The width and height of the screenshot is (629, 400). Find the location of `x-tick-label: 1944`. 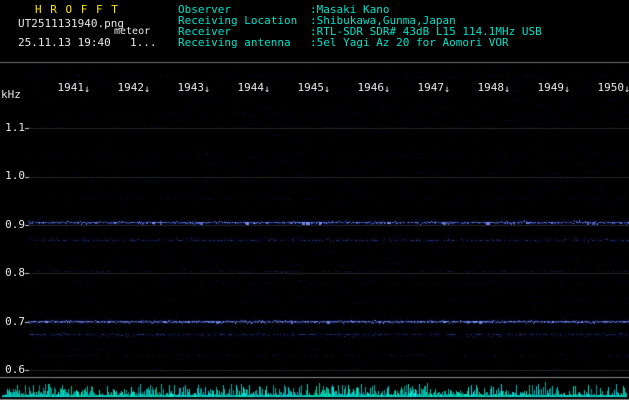

x-tick-label: 1944 is located at coordinates (250, 87).